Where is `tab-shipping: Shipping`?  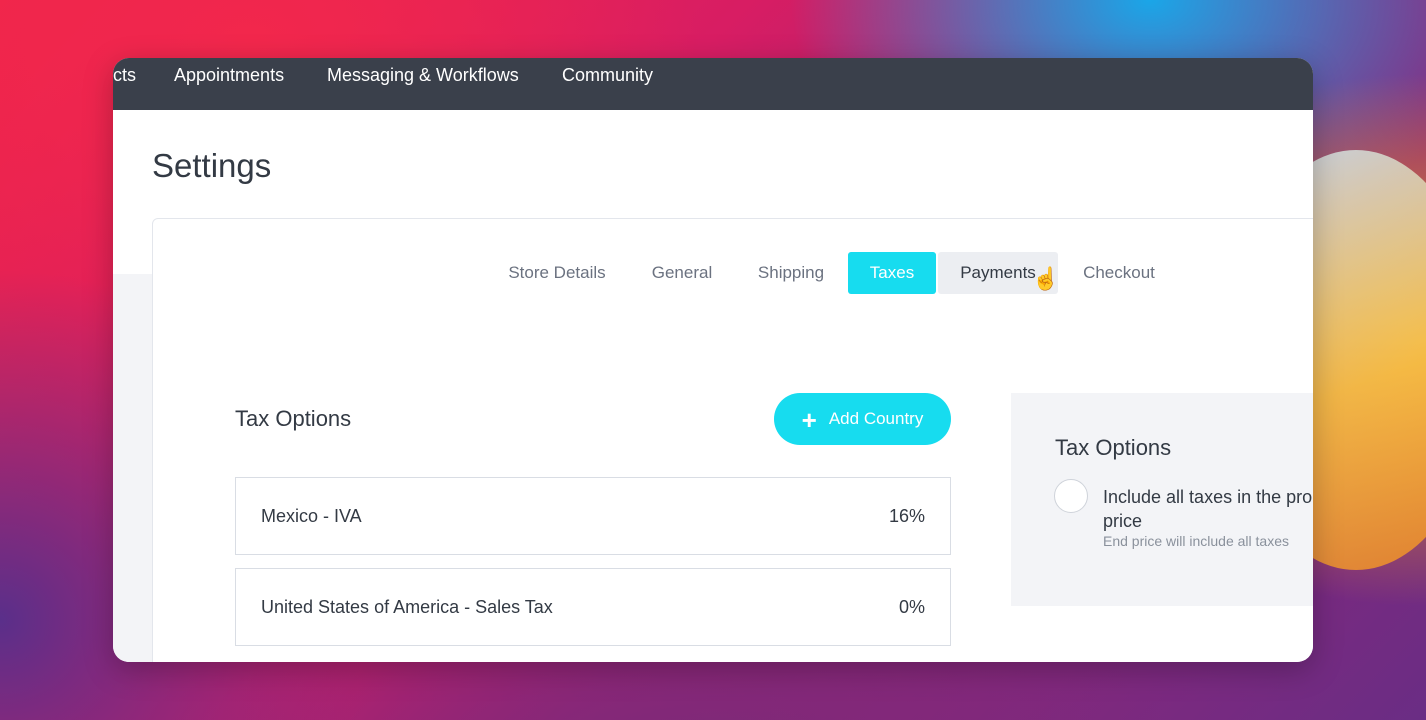 tab-shipping: Shipping is located at coordinates (791, 273).